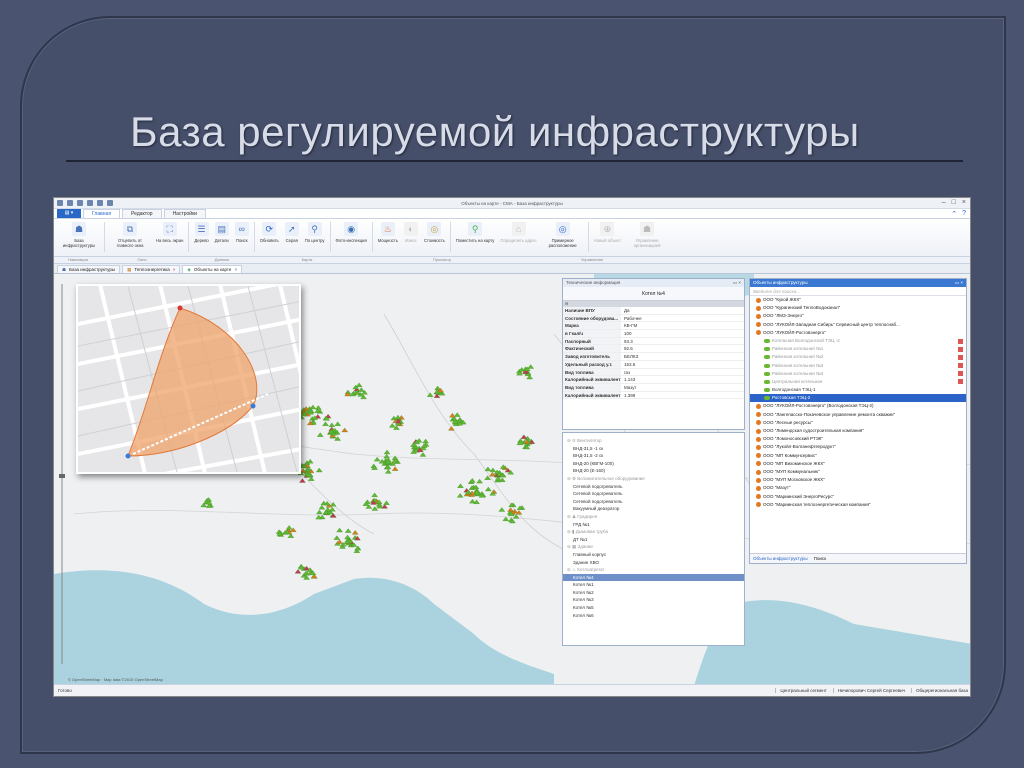 The width and height of the screenshot is (1024, 768). Describe the element at coordinates (858, 398) in the screenshot. I see `object-tree-item: Ростовская ТЭЦ-2` at that location.